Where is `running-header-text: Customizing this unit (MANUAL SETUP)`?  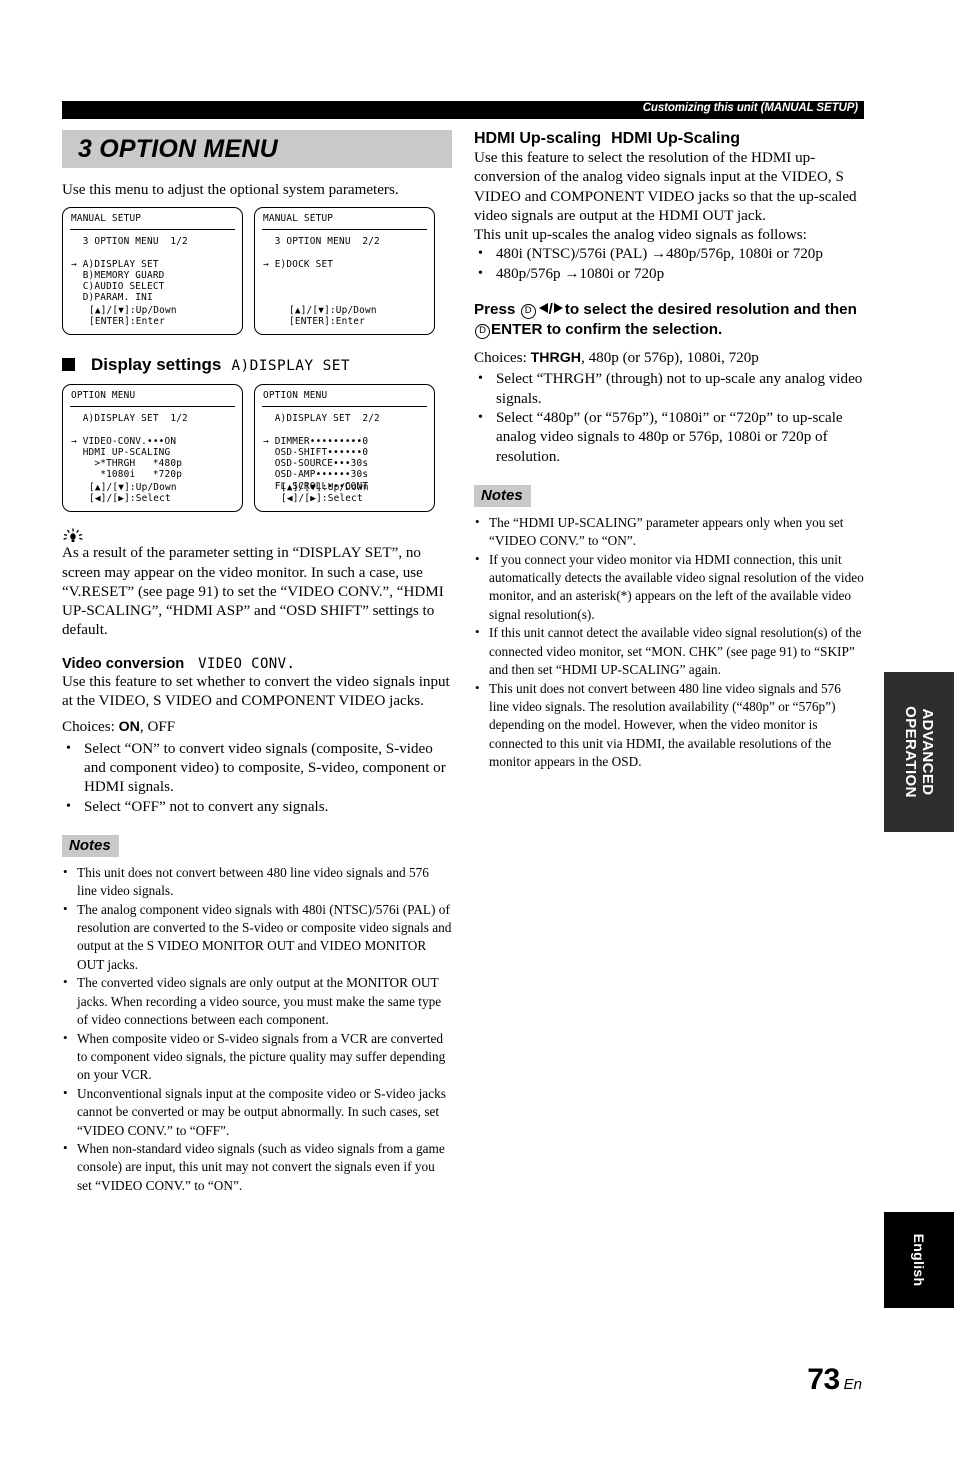 running-header-text: Customizing this unit (MANUAL SETUP) is located at coordinates (750, 108).